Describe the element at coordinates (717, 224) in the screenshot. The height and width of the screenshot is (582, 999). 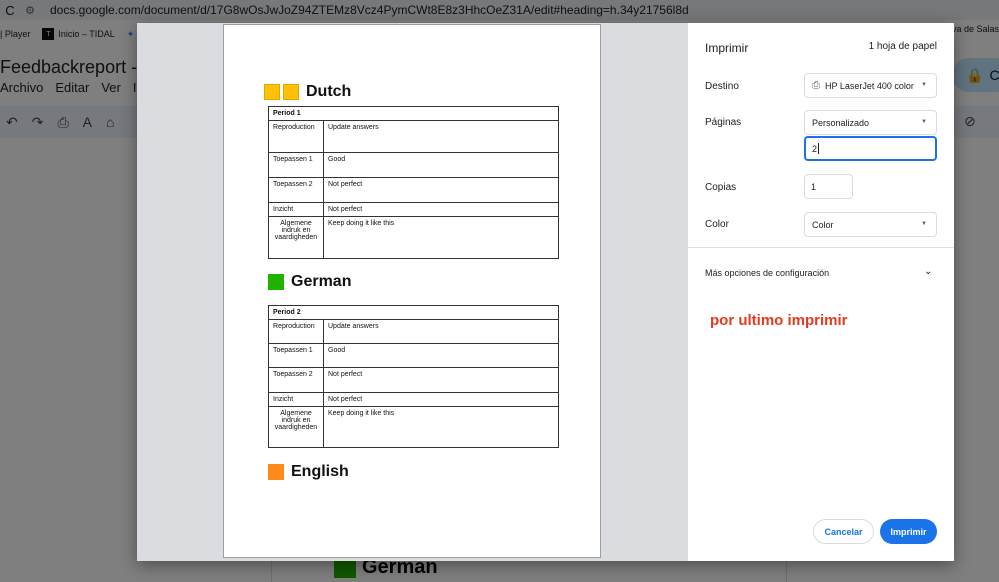
I see `color-label: Color` at that location.